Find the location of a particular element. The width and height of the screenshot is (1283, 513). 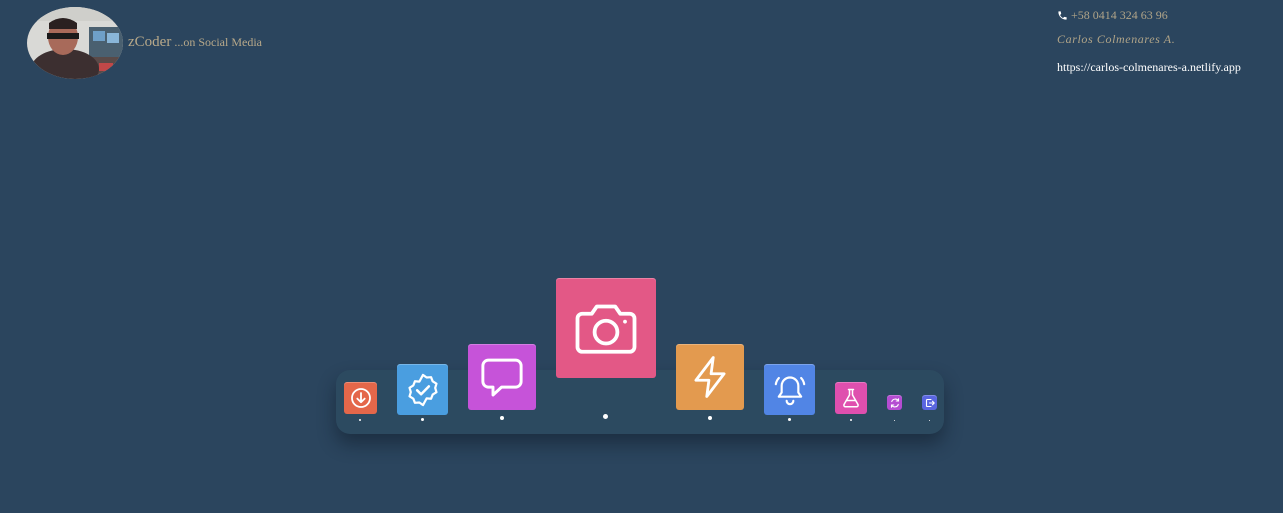

dock-indicator-active is located at coordinates (605, 416).